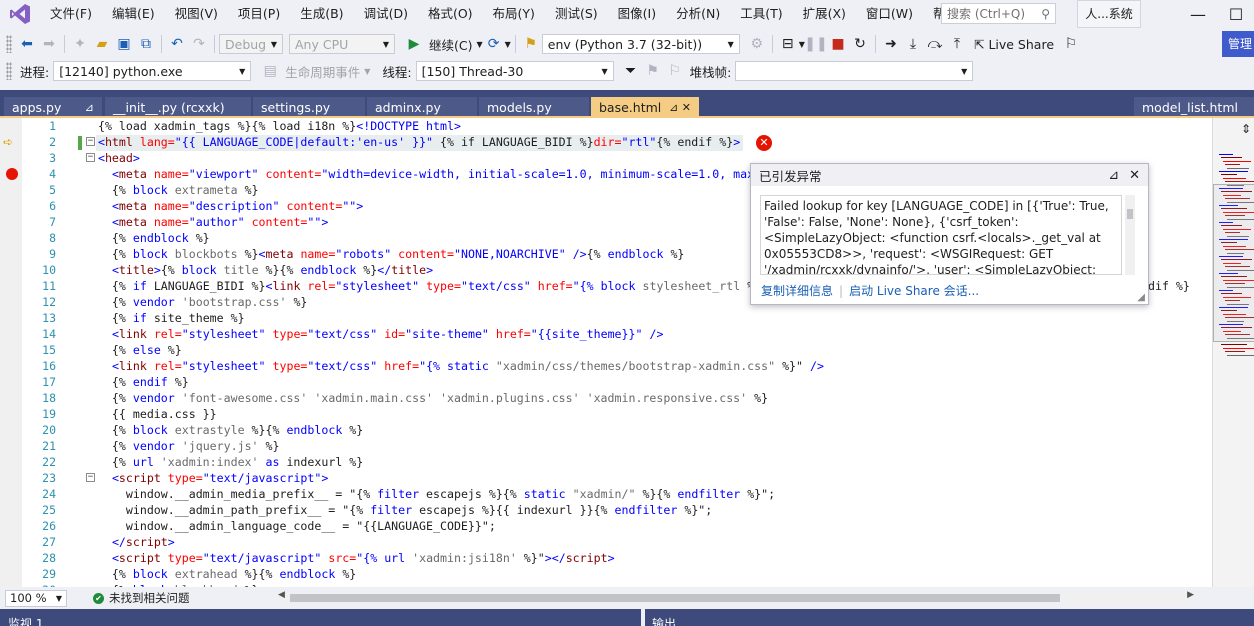  Describe the element at coordinates (1071, 44) in the screenshot. I see `feedback-icon: ⚐` at that location.